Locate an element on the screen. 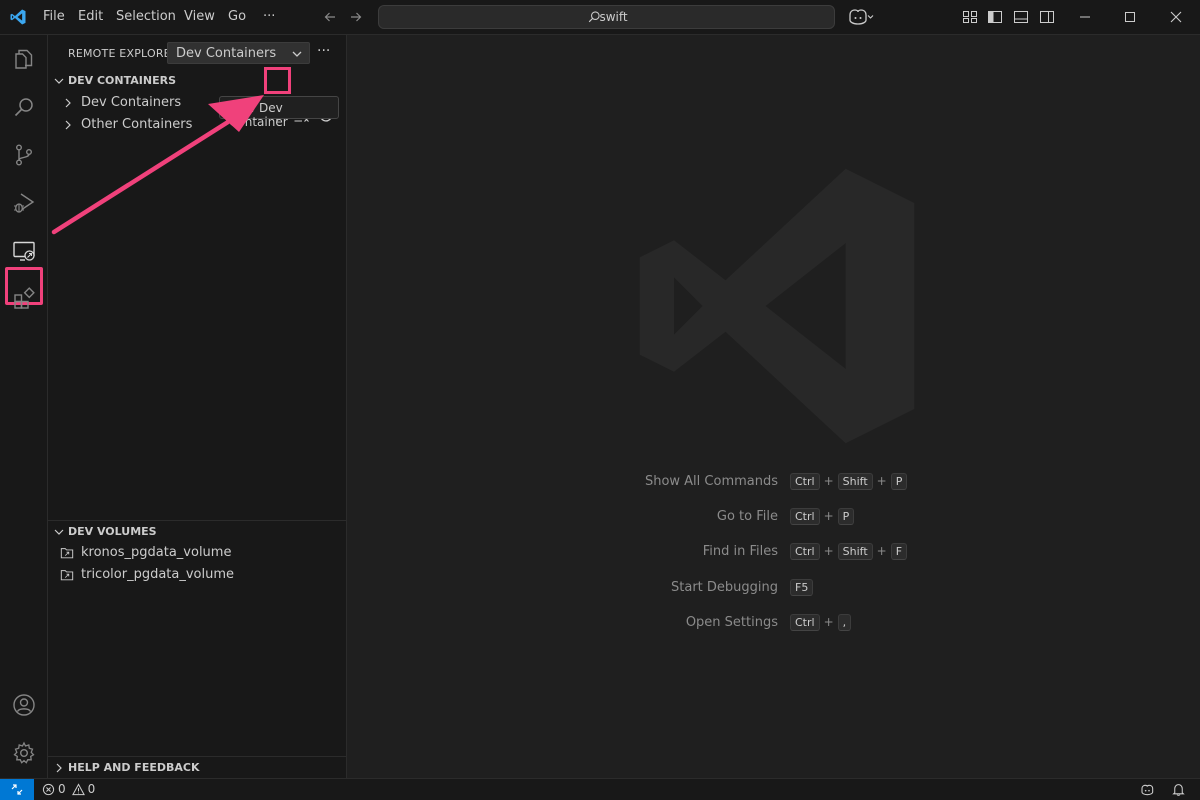  shortcut-label: Start Debugging is located at coordinates (724, 587).